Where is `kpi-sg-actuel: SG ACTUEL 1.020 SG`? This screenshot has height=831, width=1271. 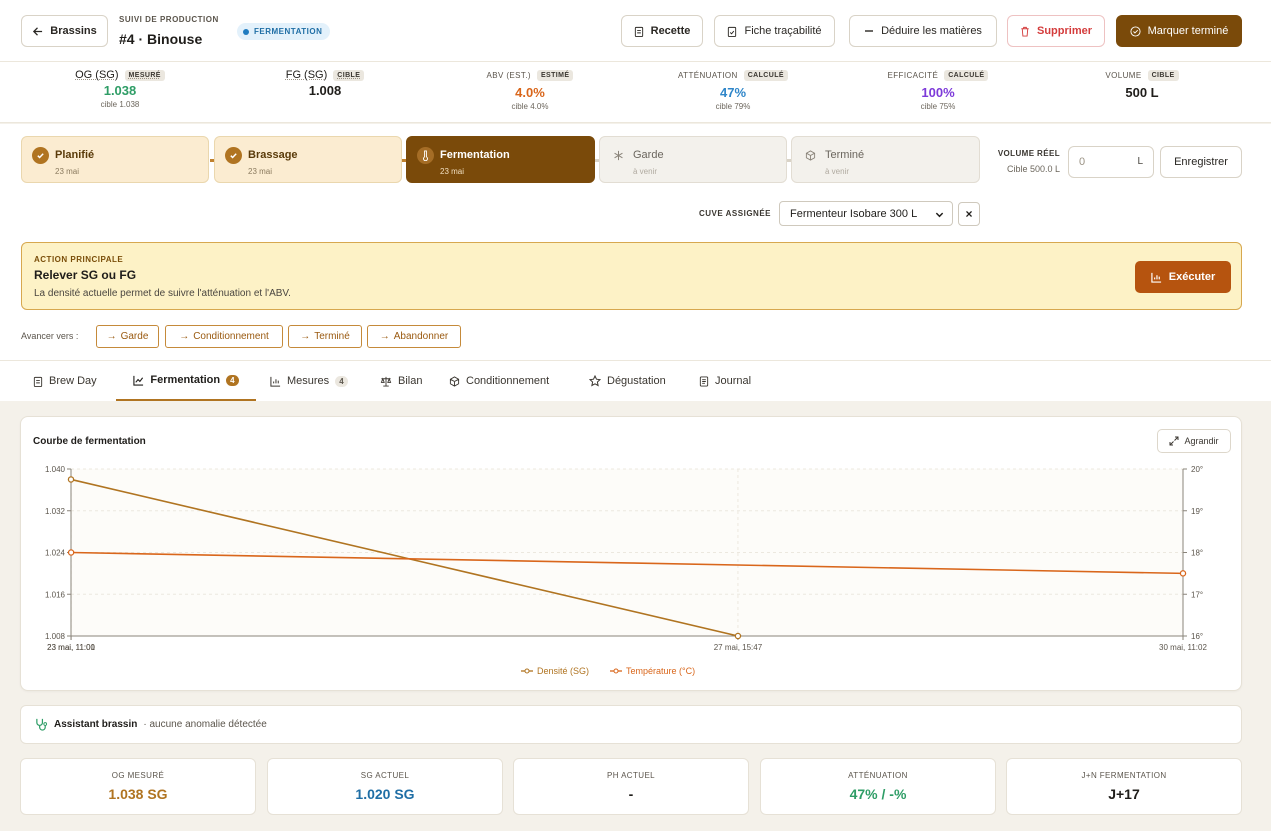 kpi-sg-actuel: SG ACTUEL 1.020 SG is located at coordinates (385, 786).